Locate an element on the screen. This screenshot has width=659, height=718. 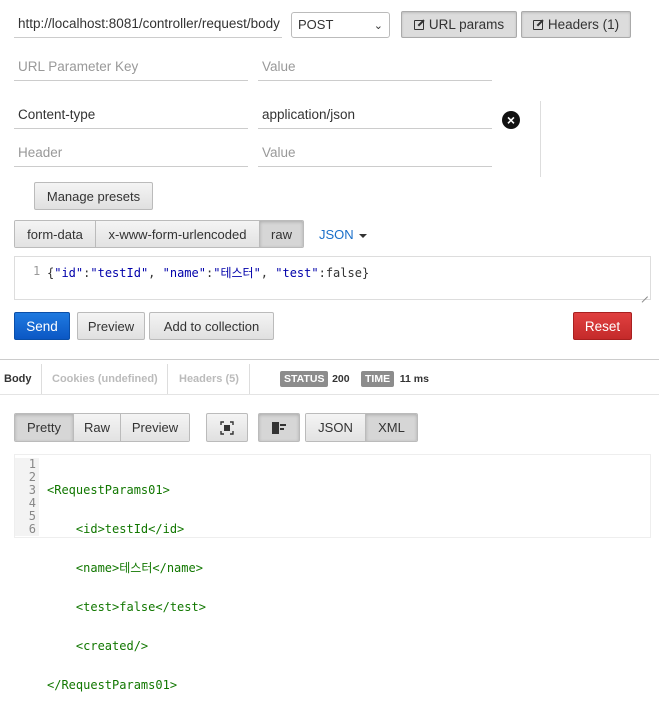
response-format-tabs: JSON XML is located at coordinates (361, 427).